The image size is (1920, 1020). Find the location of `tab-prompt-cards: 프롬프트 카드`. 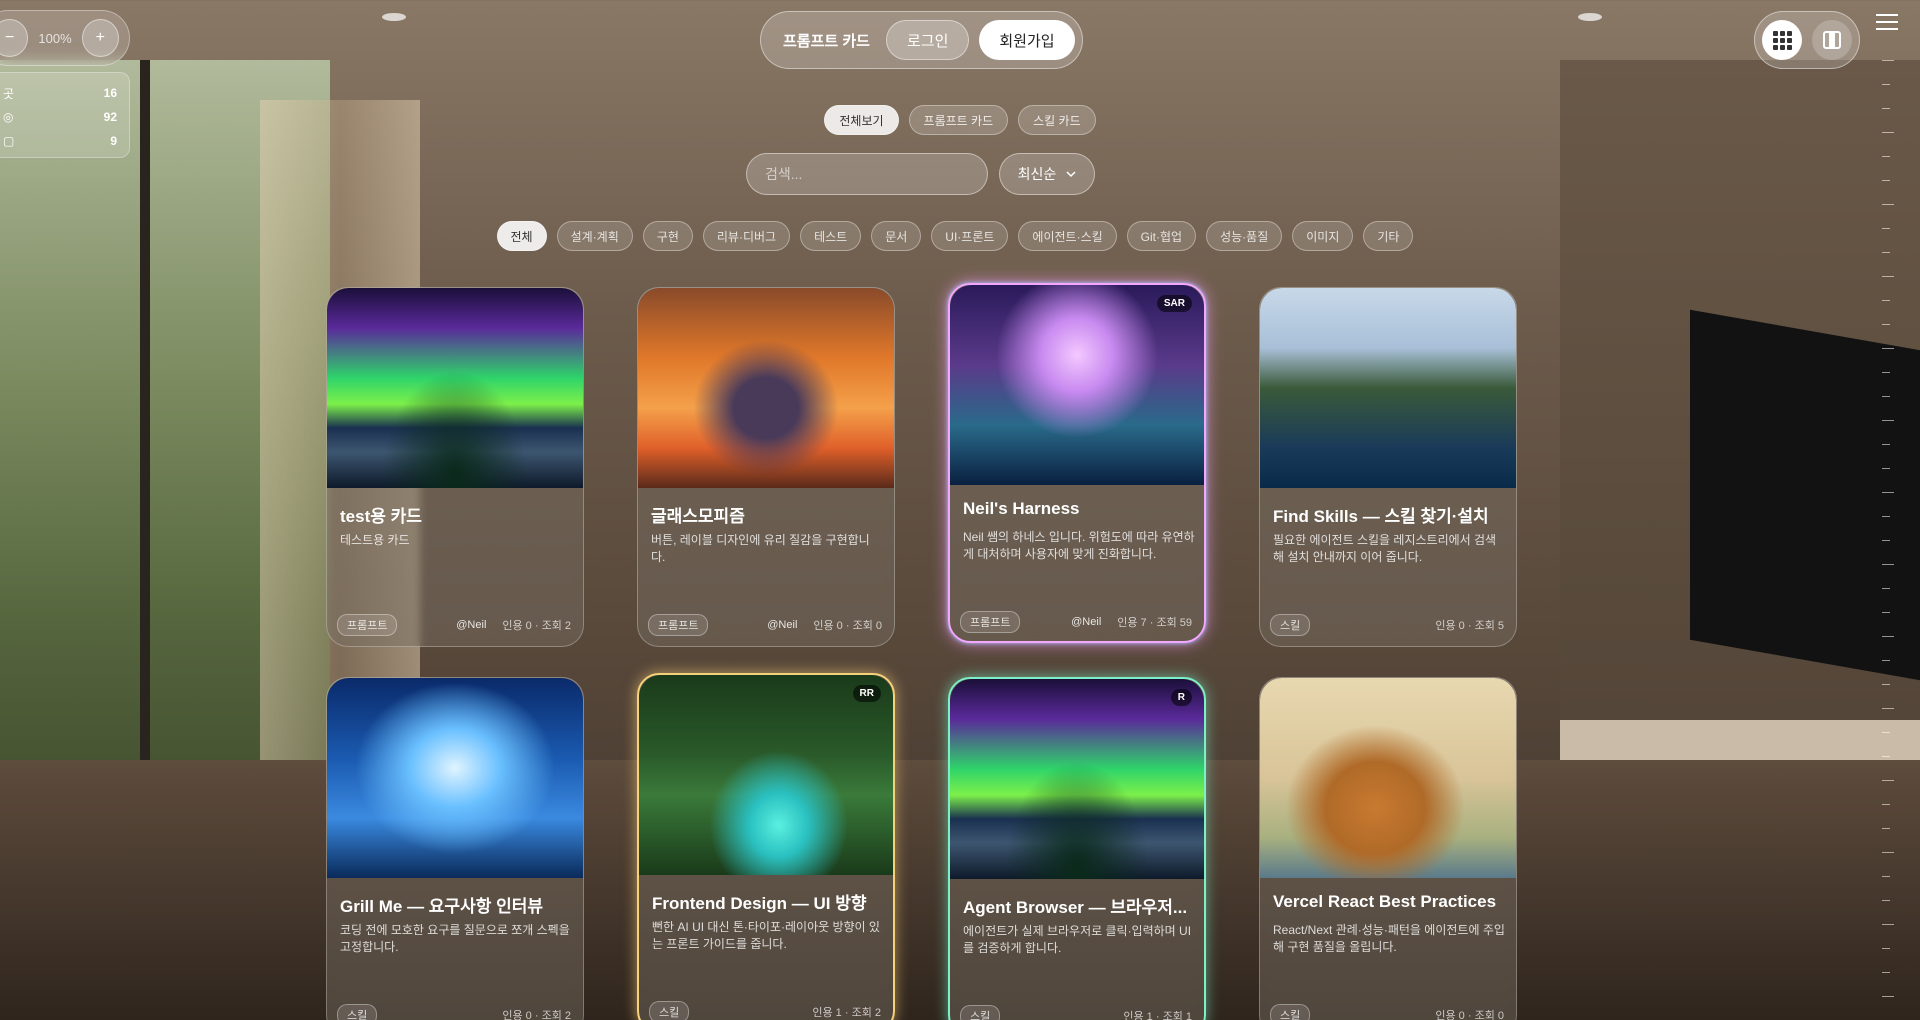

tab-prompt-cards: 프롬프트 카드 is located at coordinates (958, 120).